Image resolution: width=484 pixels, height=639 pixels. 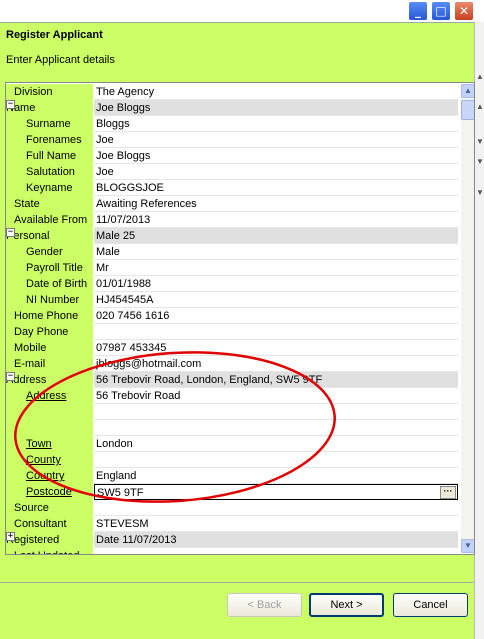 What do you see at coordinates (49, 204) in the screenshot?
I see `grid-row-label-cell: State` at bounding box center [49, 204].